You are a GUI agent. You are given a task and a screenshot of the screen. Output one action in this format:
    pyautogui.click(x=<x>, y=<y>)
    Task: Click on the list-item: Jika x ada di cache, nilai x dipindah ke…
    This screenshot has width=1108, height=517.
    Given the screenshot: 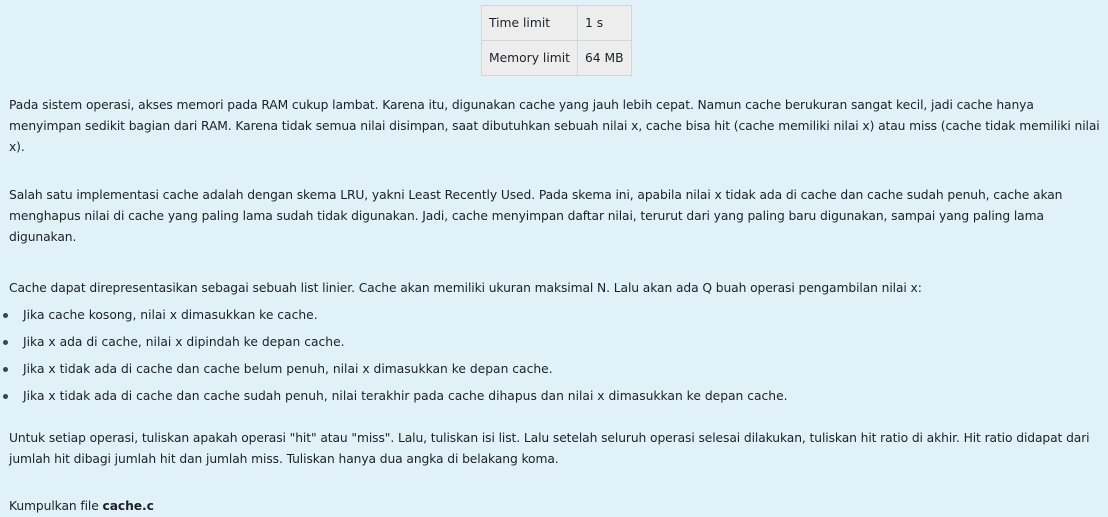 What is the action you would take?
    pyautogui.click(x=554, y=345)
    